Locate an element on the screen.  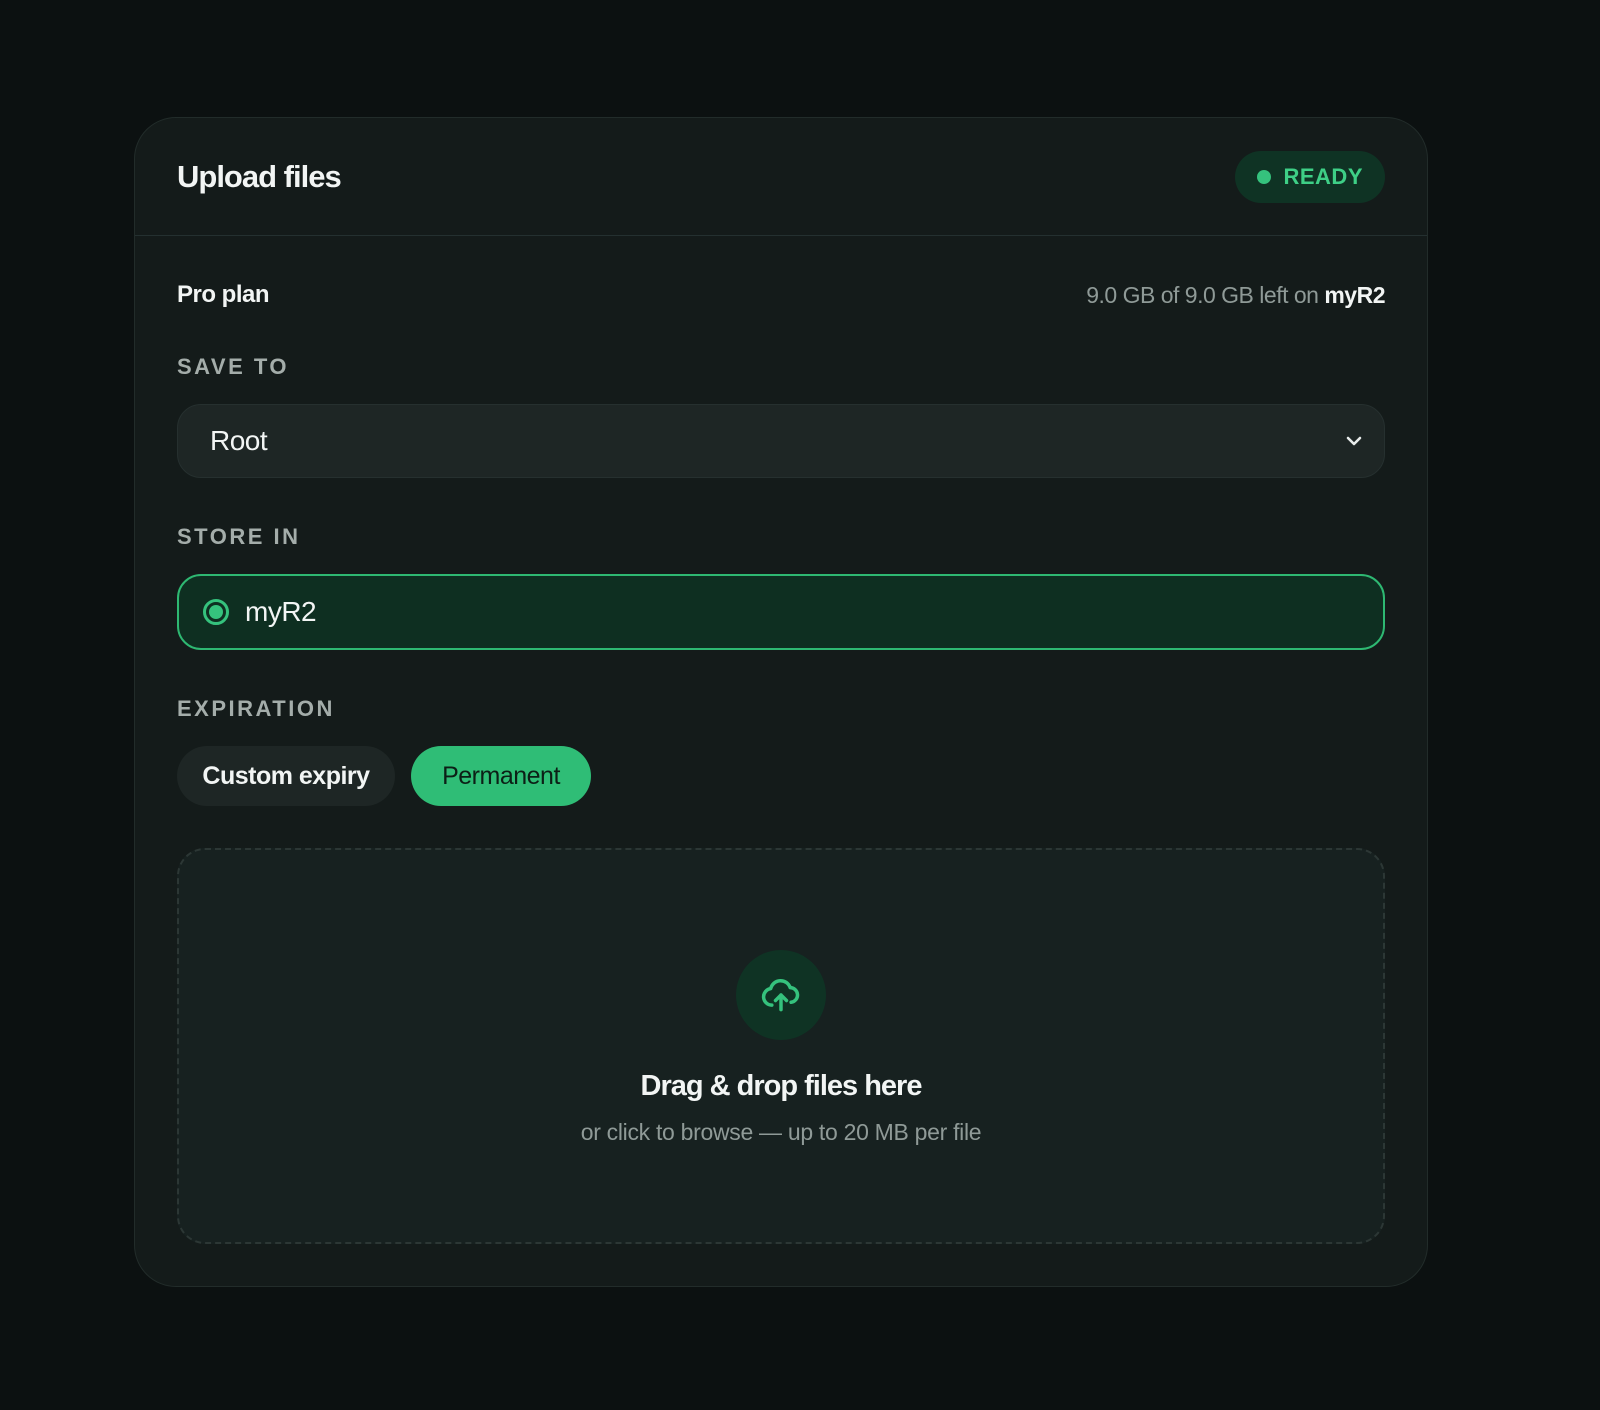
quota-target: myR2 is located at coordinates (1354, 294).